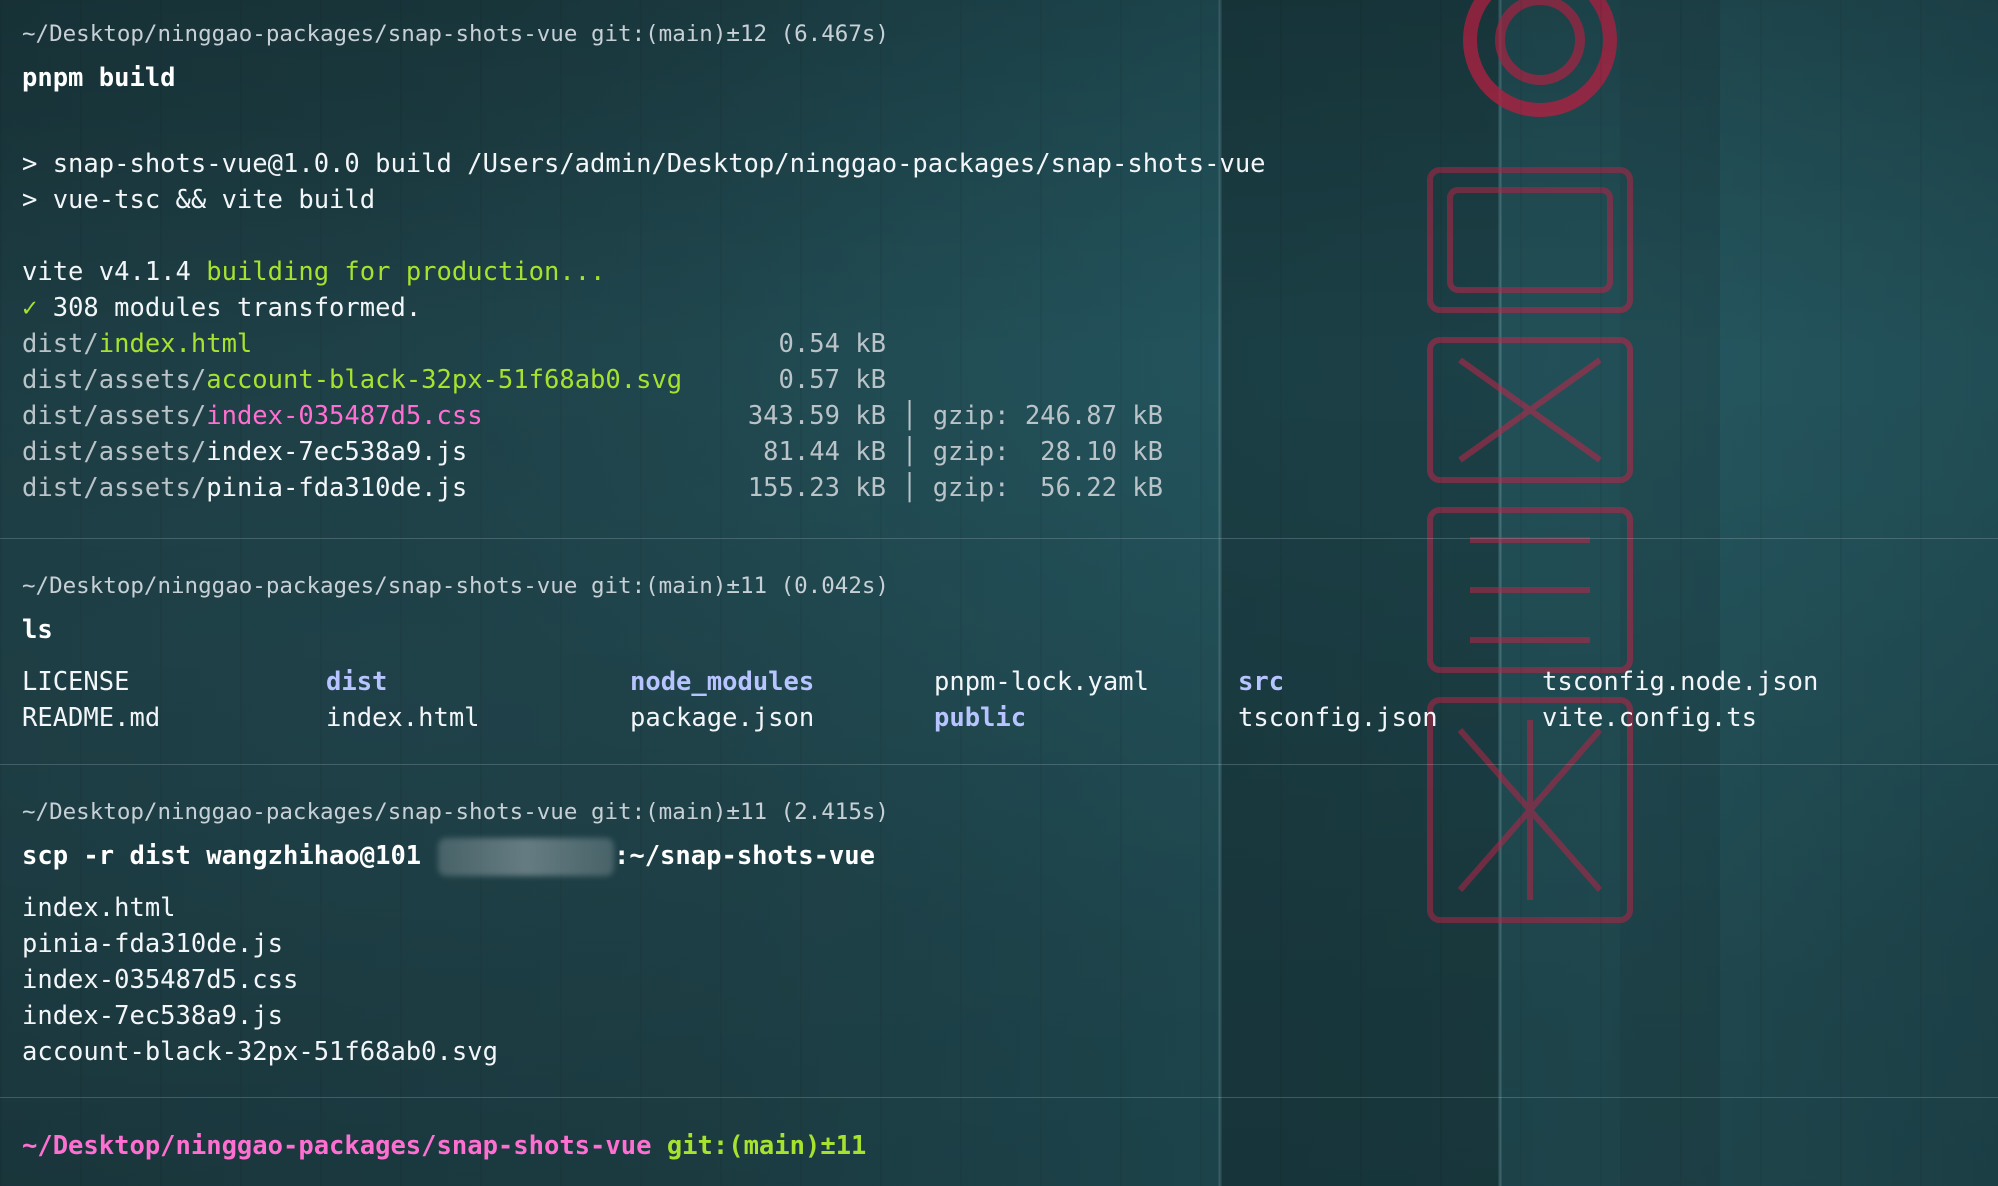 Image resolution: width=1998 pixels, height=1186 pixels. What do you see at coordinates (403, 718) in the screenshot?
I see `ls-entry: index.html` at bounding box center [403, 718].